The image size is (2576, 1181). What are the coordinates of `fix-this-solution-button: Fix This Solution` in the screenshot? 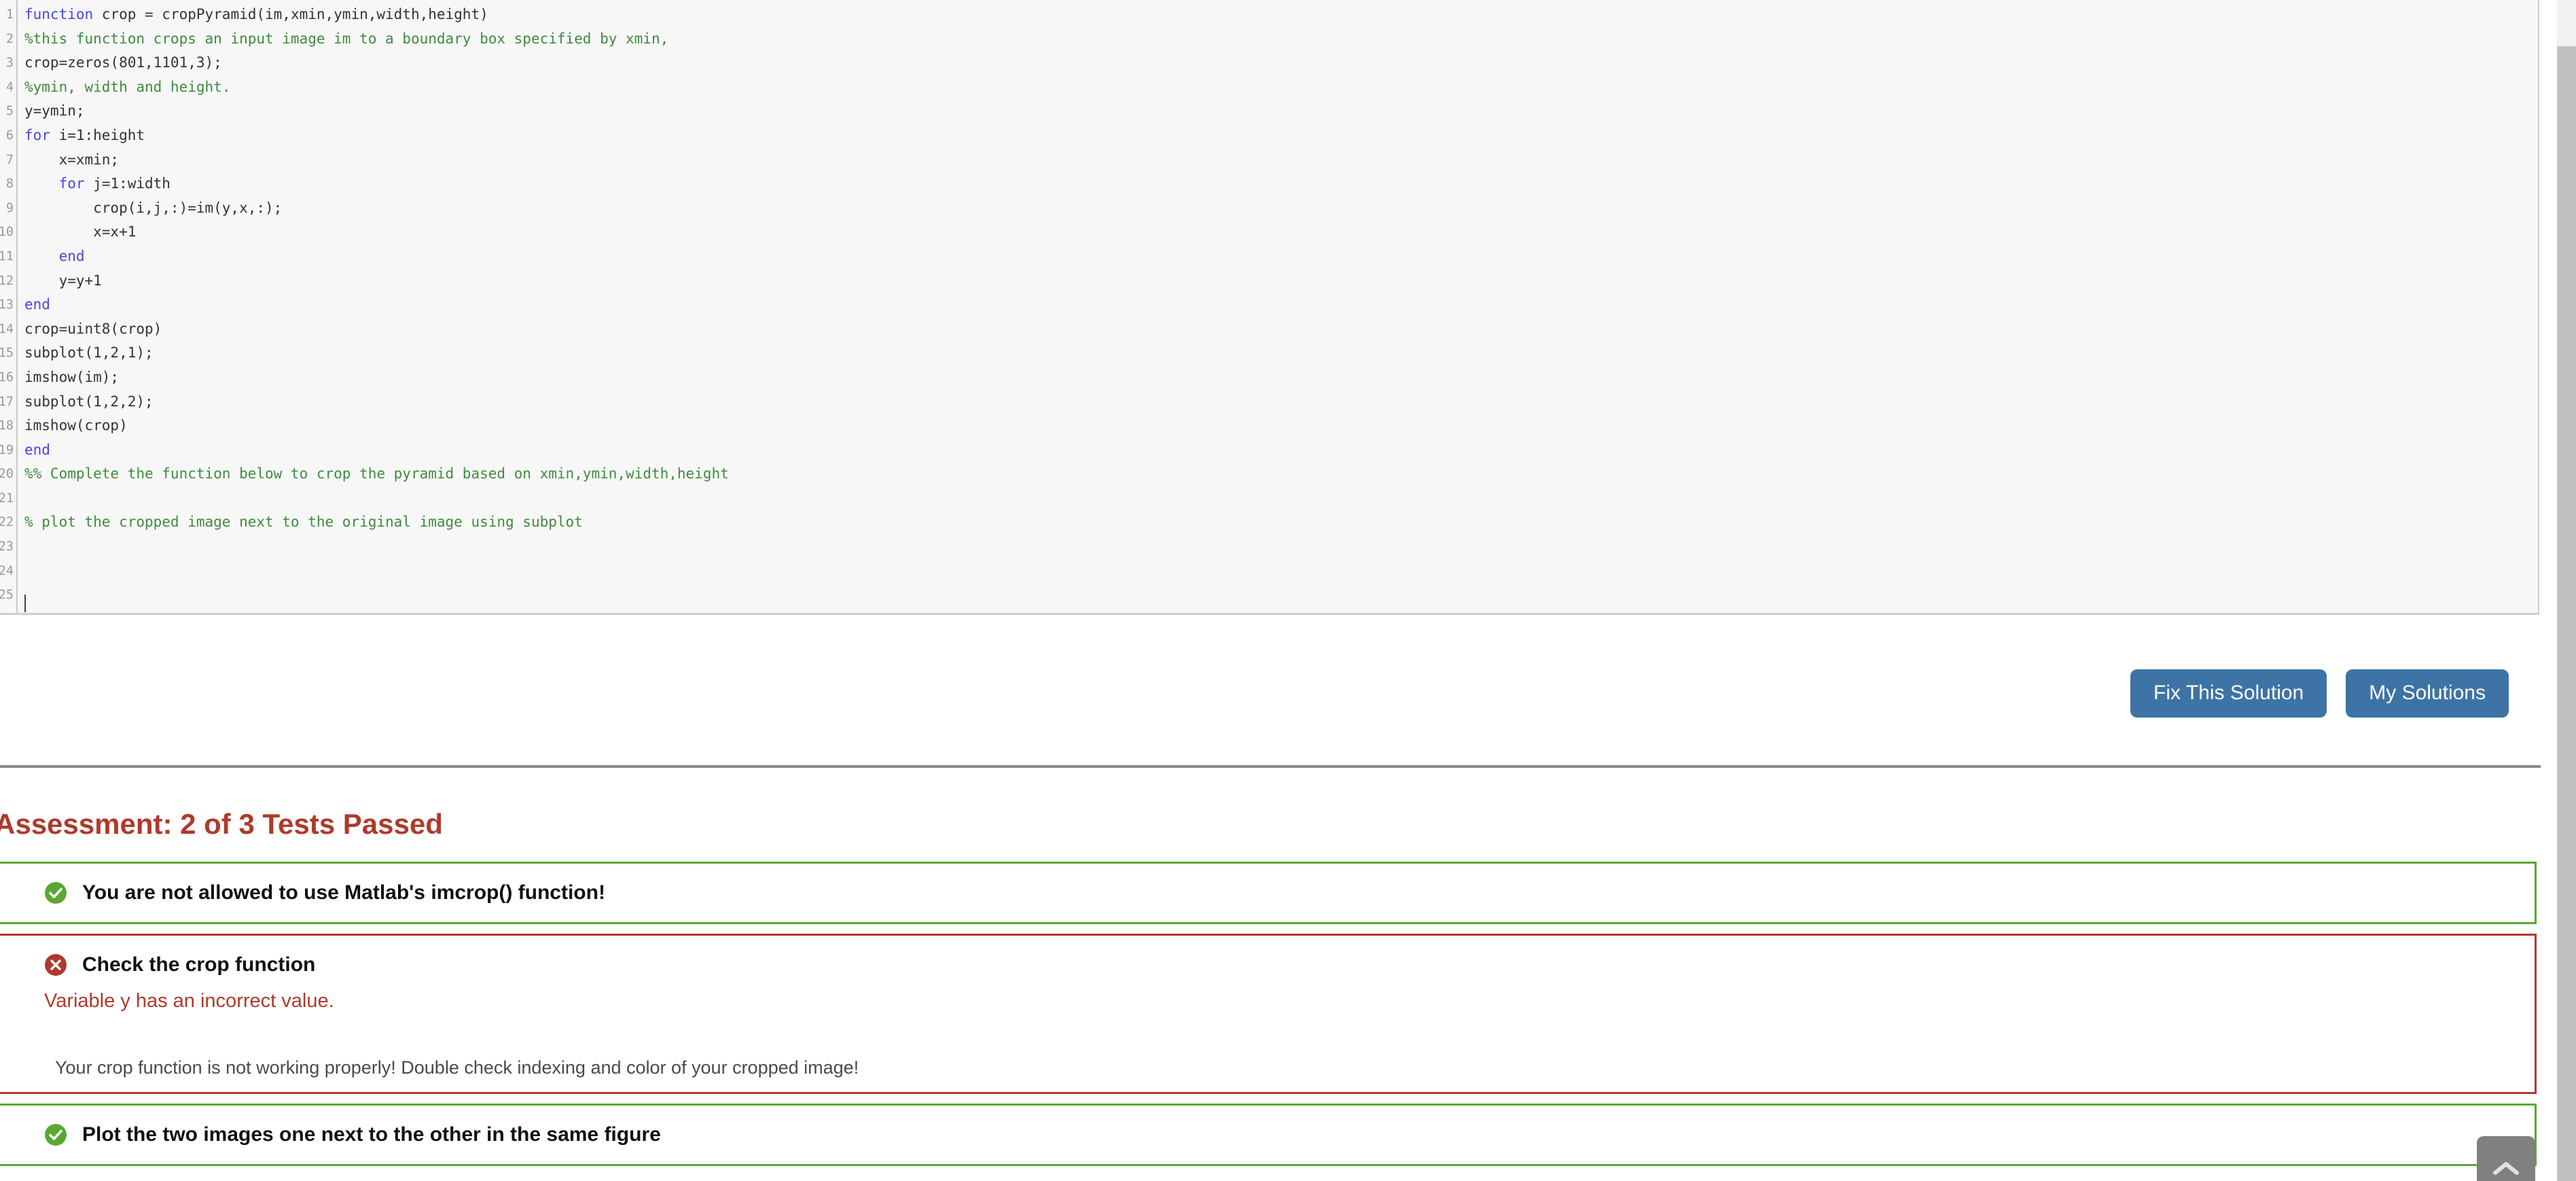 It's located at (2228, 693).